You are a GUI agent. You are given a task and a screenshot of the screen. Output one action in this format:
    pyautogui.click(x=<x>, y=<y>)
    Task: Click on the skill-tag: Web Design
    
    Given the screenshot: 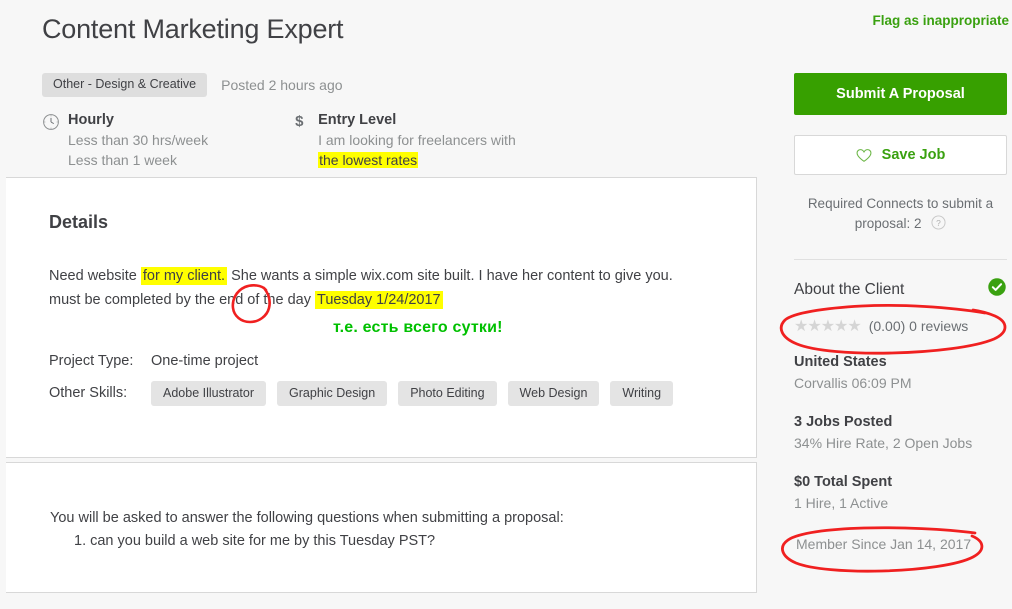 What is the action you would take?
    pyautogui.click(x=553, y=393)
    